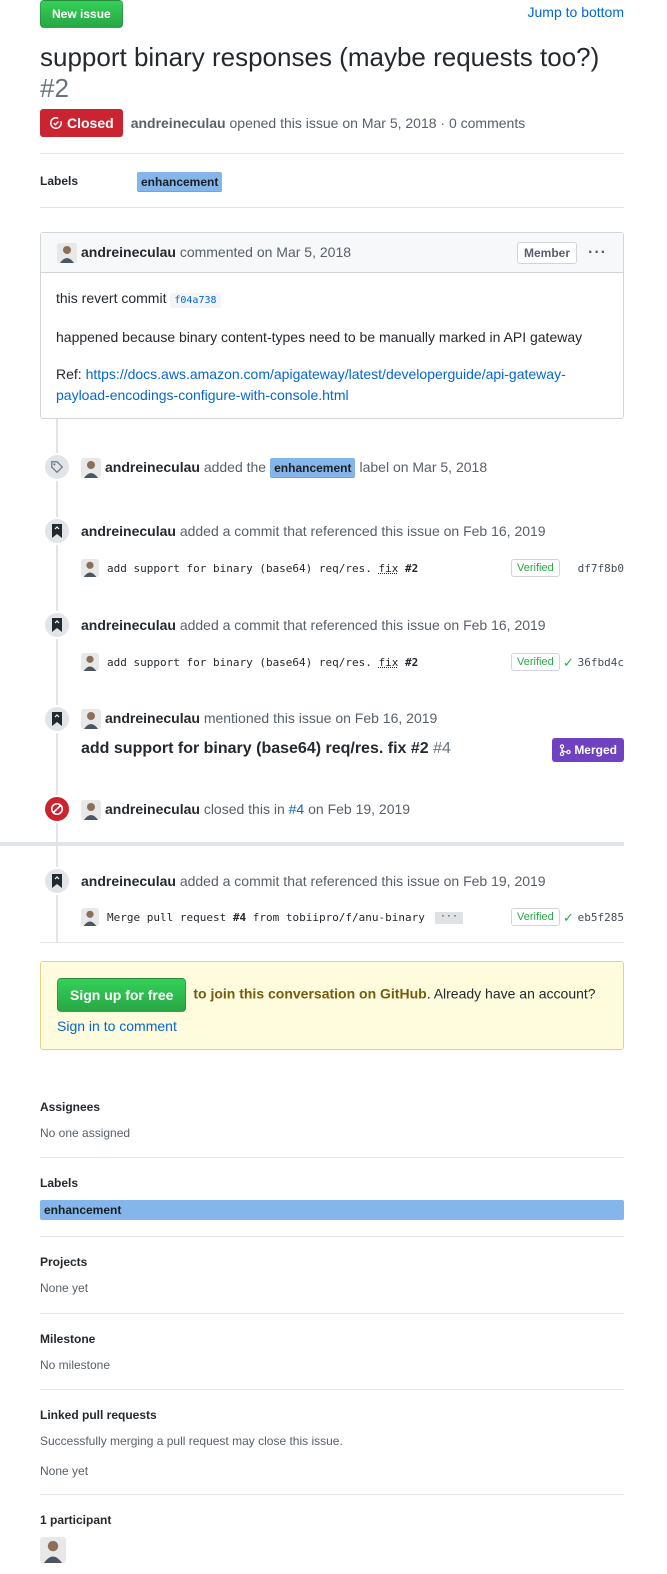  What do you see at coordinates (332, 1275) in the screenshot?
I see `sidebar-projects: Projects None yet` at bounding box center [332, 1275].